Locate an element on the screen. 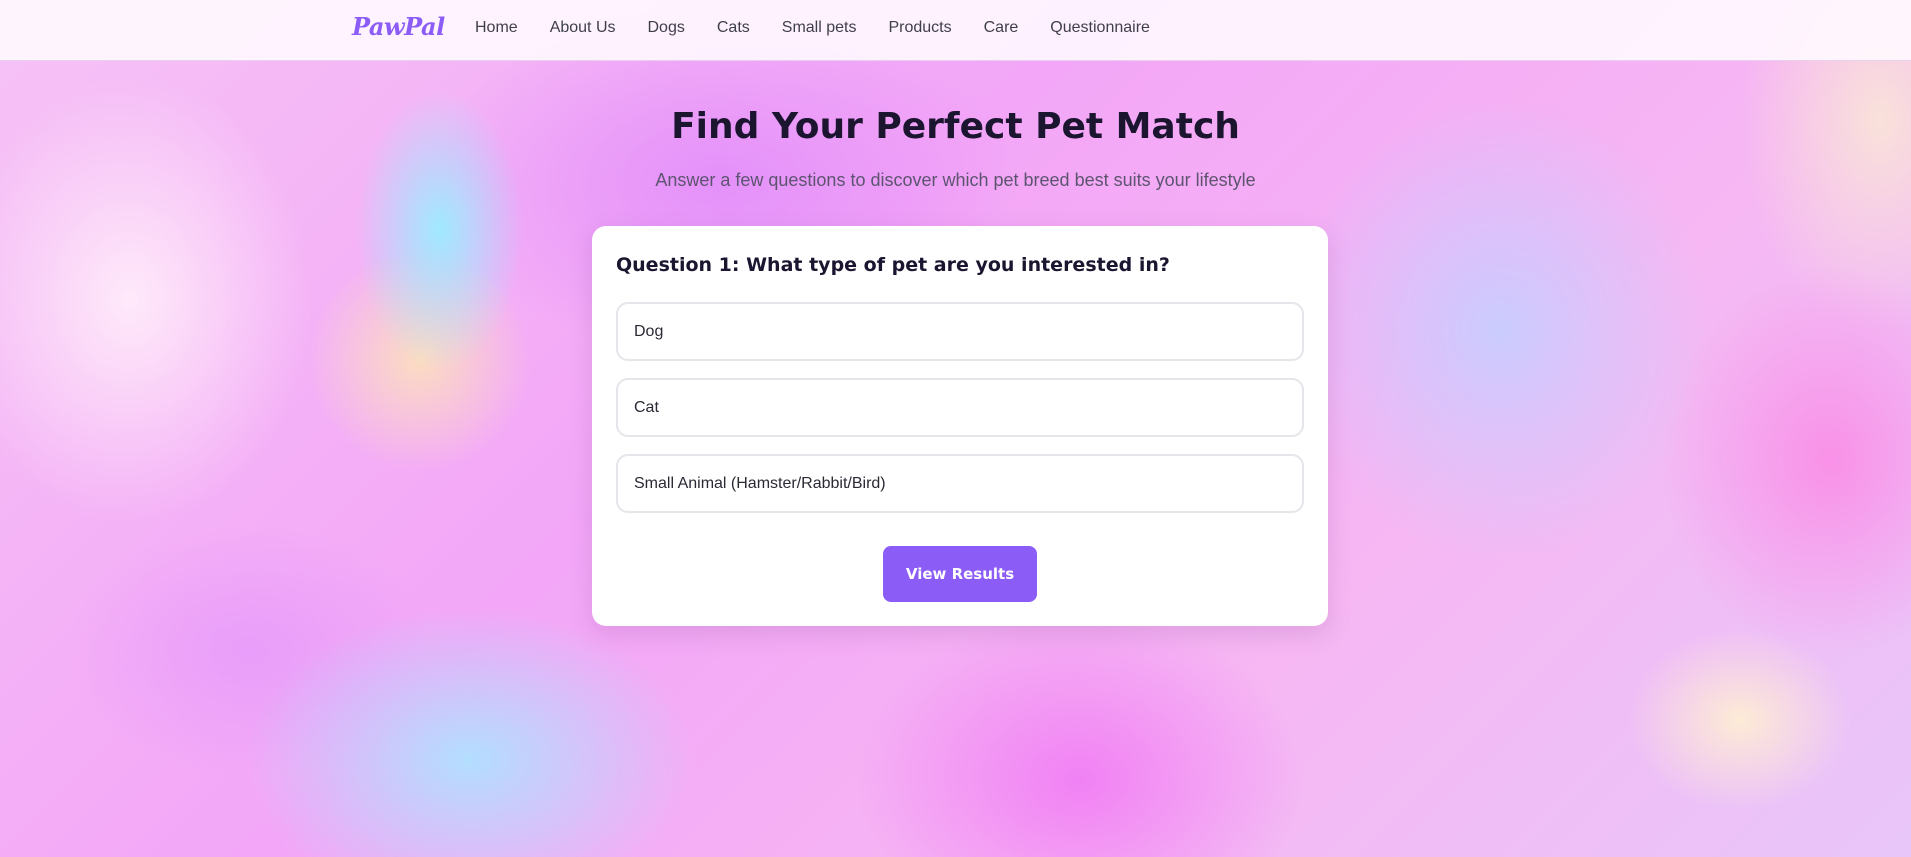 The width and height of the screenshot is (1911, 857). nav-dogs: Dogs is located at coordinates (666, 28).